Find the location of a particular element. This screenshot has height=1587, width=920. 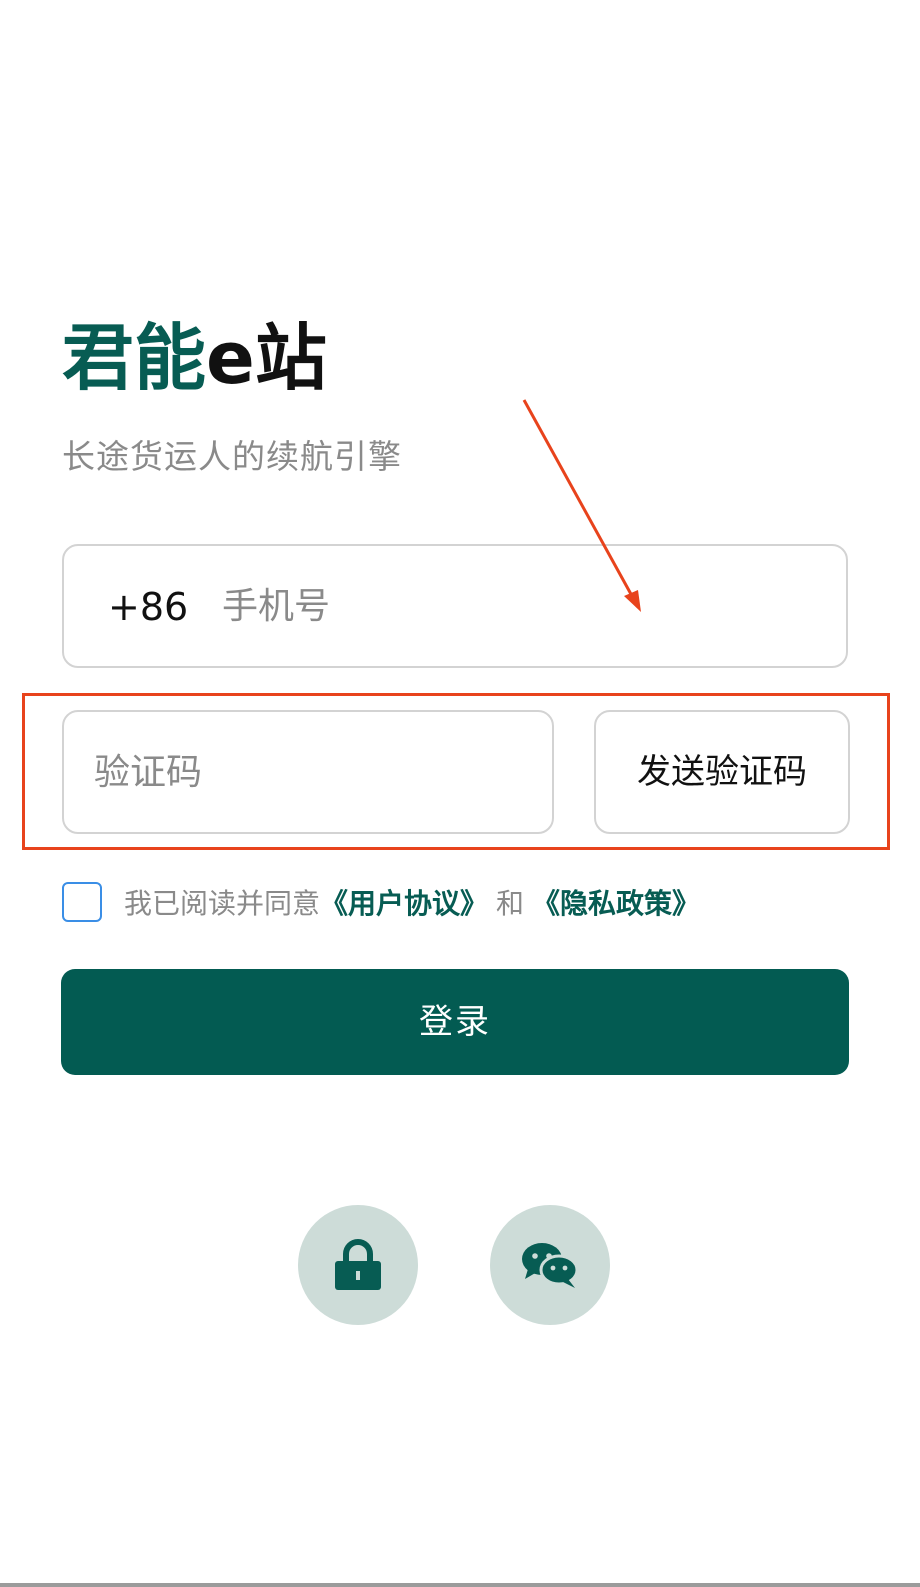

app-title-part1: 君能 is located at coordinates (134, 358).